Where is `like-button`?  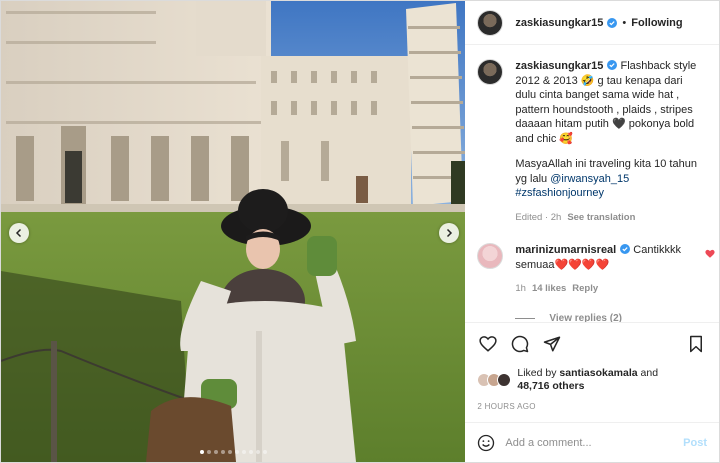 like-button is located at coordinates (488, 344).